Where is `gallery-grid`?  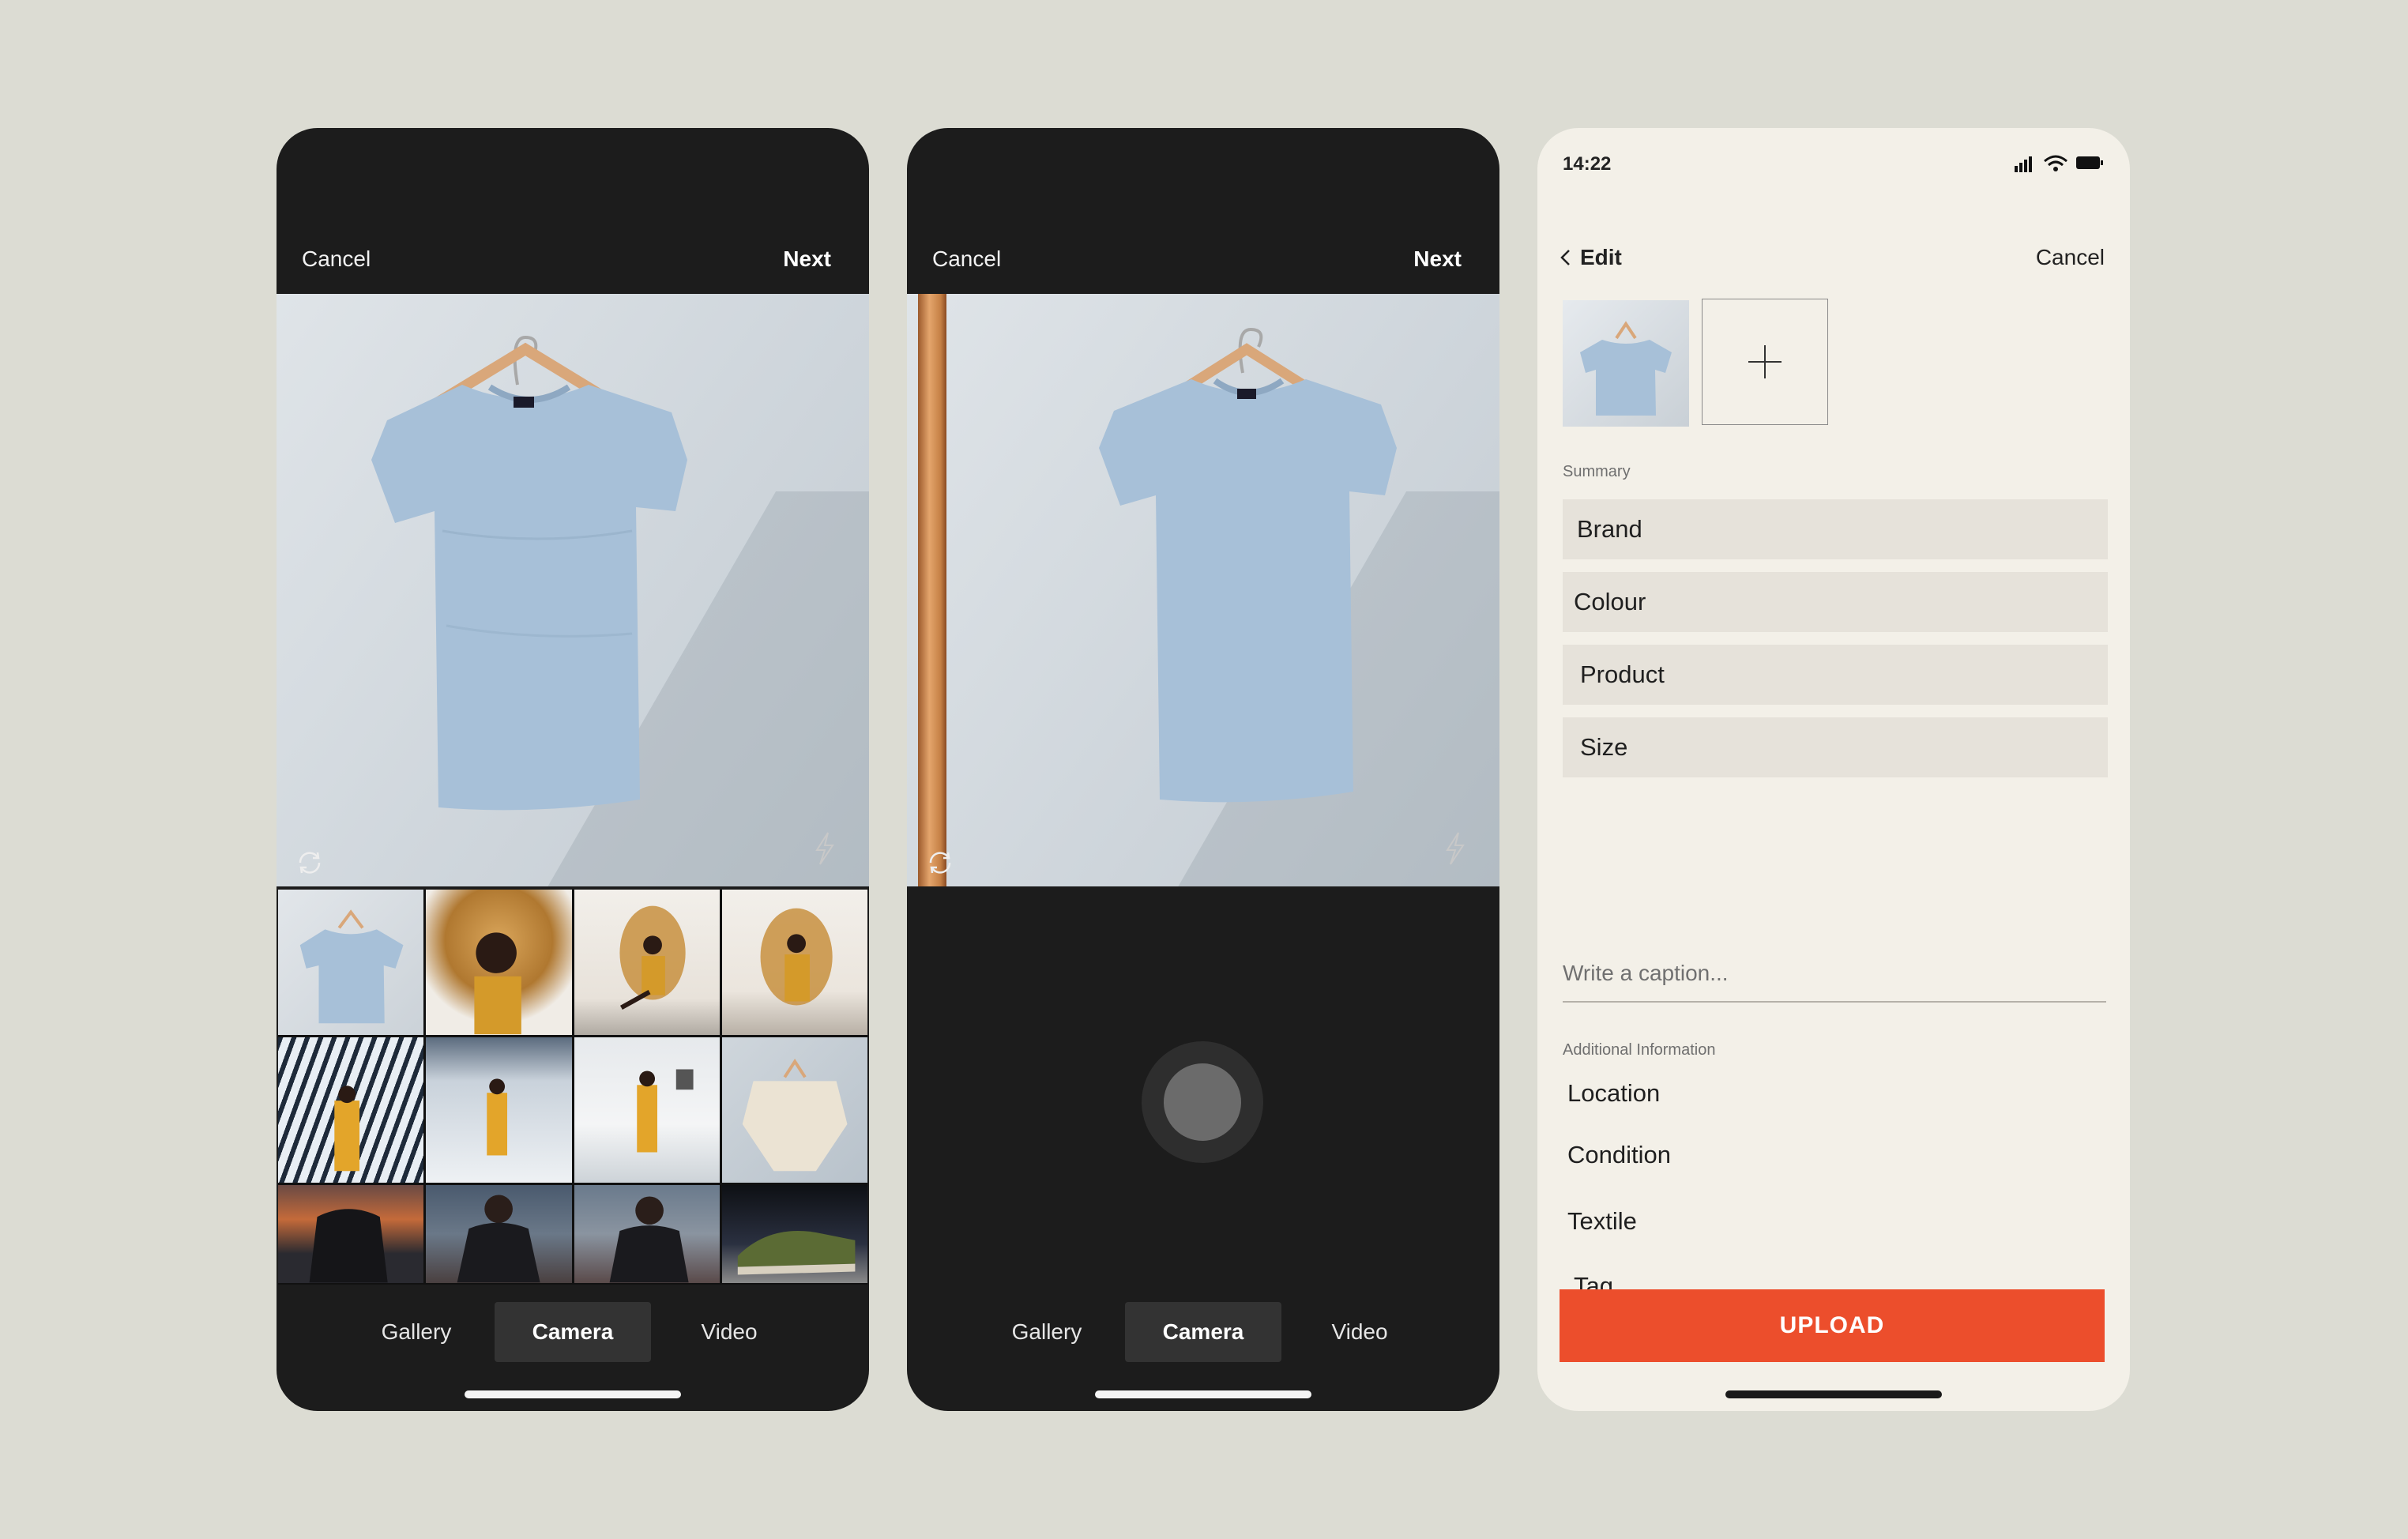 gallery-grid is located at coordinates (572, 1087).